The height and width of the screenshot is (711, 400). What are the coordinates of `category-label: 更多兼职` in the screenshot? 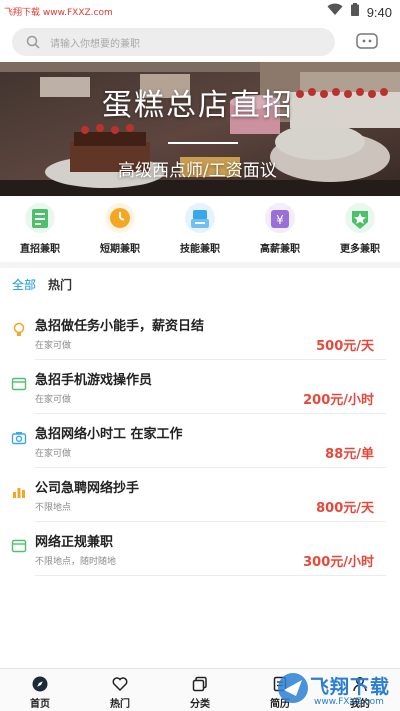 It's located at (360, 249).